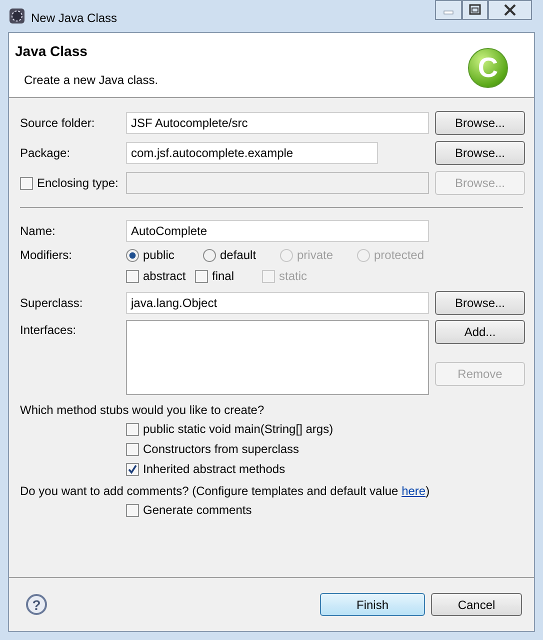  What do you see at coordinates (158, 255) in the screenshot?
I see `radio-label: public` at bounding box center [158, 255].